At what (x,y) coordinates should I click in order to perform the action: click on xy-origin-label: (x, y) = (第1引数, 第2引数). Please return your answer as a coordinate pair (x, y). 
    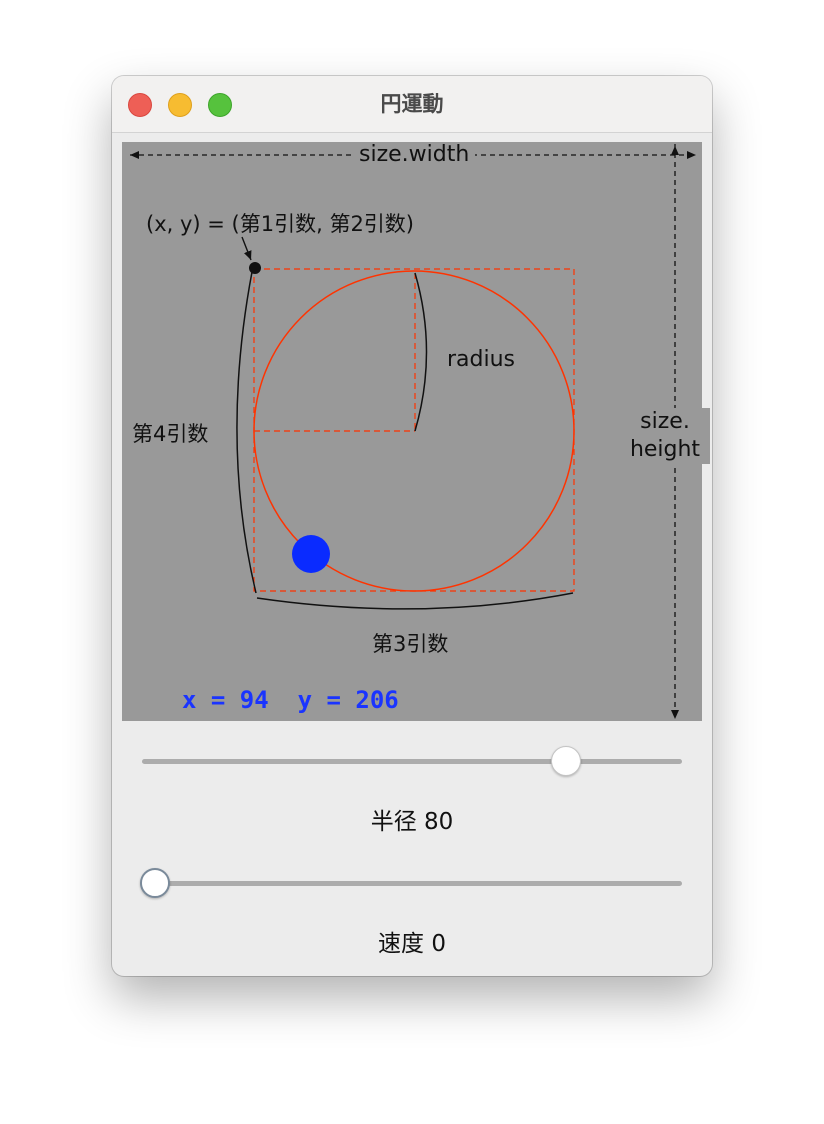
    Looking at the image, I should click on (280, 224).